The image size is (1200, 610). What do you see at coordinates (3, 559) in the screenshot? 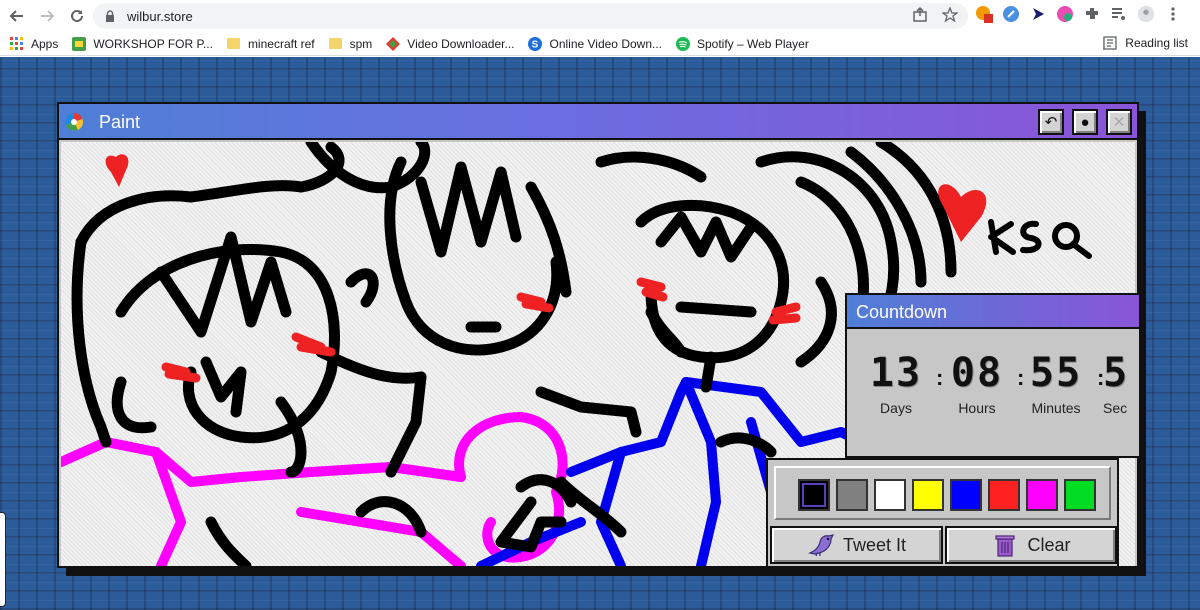
I see `side-tab` at bounding box center [3, 559].